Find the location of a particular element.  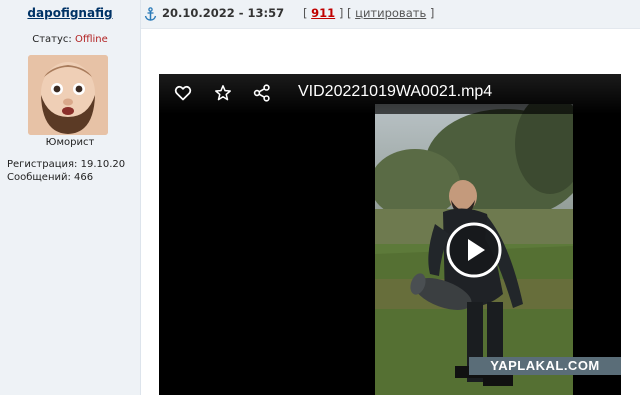

message-count: Сообщений: 466 is located at coordinates (50, 177).